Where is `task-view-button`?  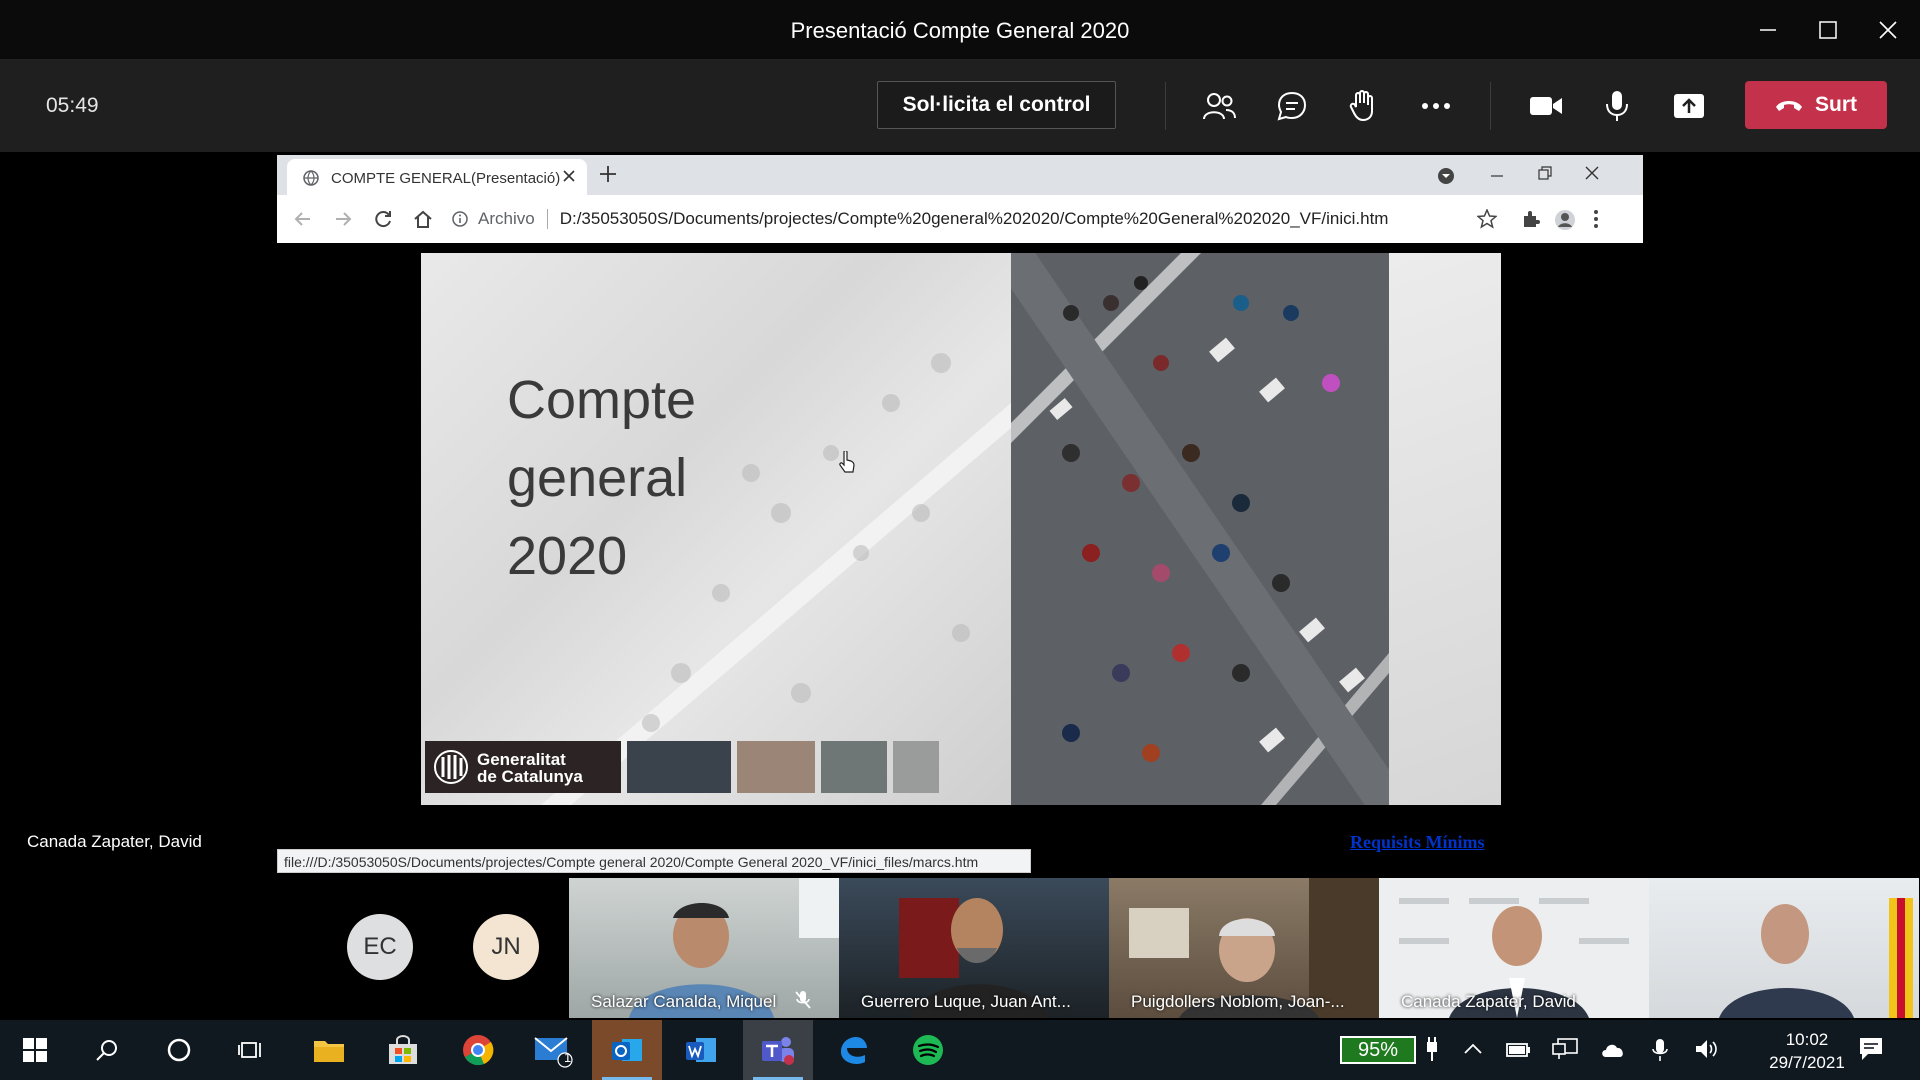
task-view-button is located at coordinates (251, 1050).